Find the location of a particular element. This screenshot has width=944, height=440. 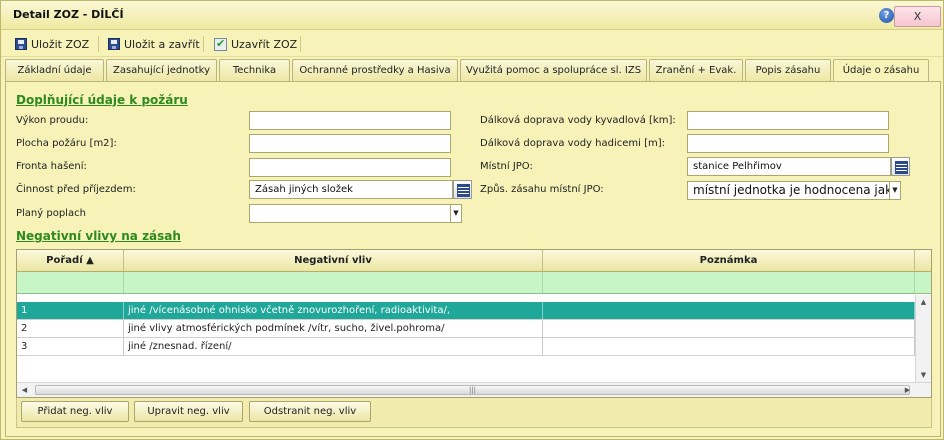

table-row: 3 jiné /znesnad. řízení/ is located at coordinates (466, 347).